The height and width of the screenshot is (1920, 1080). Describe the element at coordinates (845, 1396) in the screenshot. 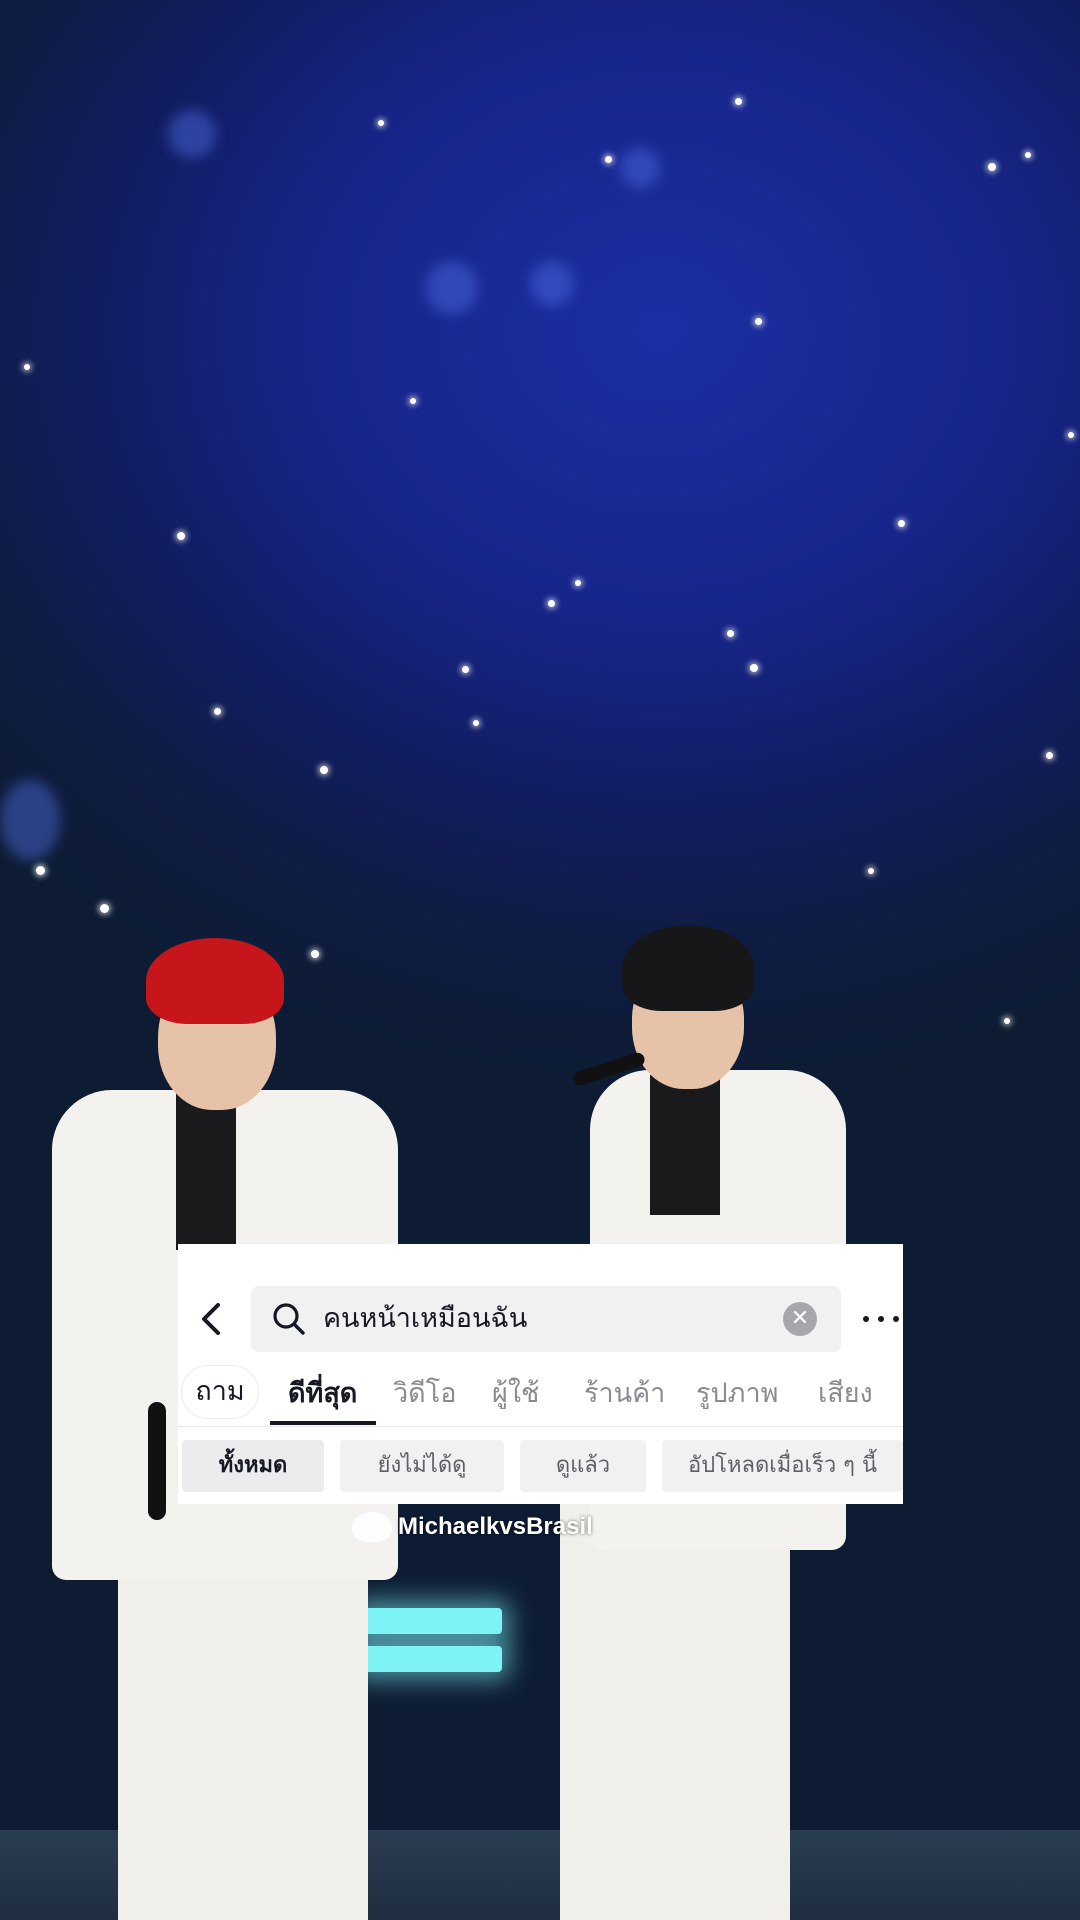

I see `tab-sounds: เสียง` at that location.